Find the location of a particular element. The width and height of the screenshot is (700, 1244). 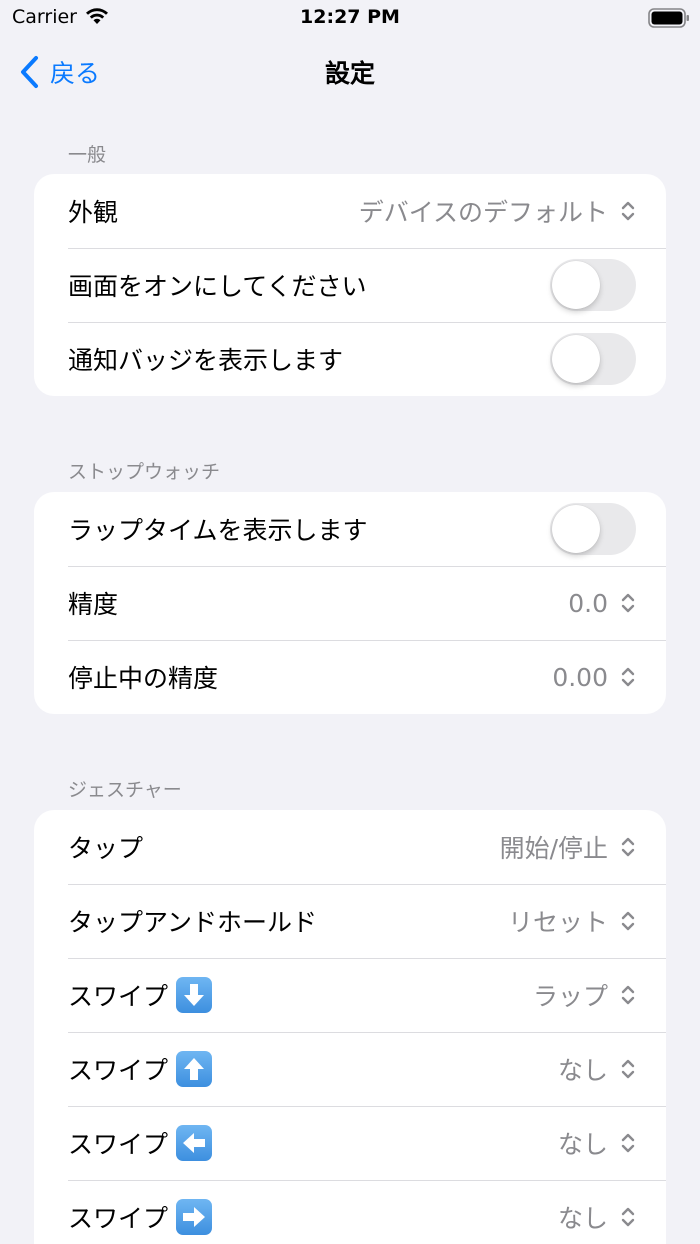

swipe-up-label: スワイプ is located at coordinates (313, 1069).